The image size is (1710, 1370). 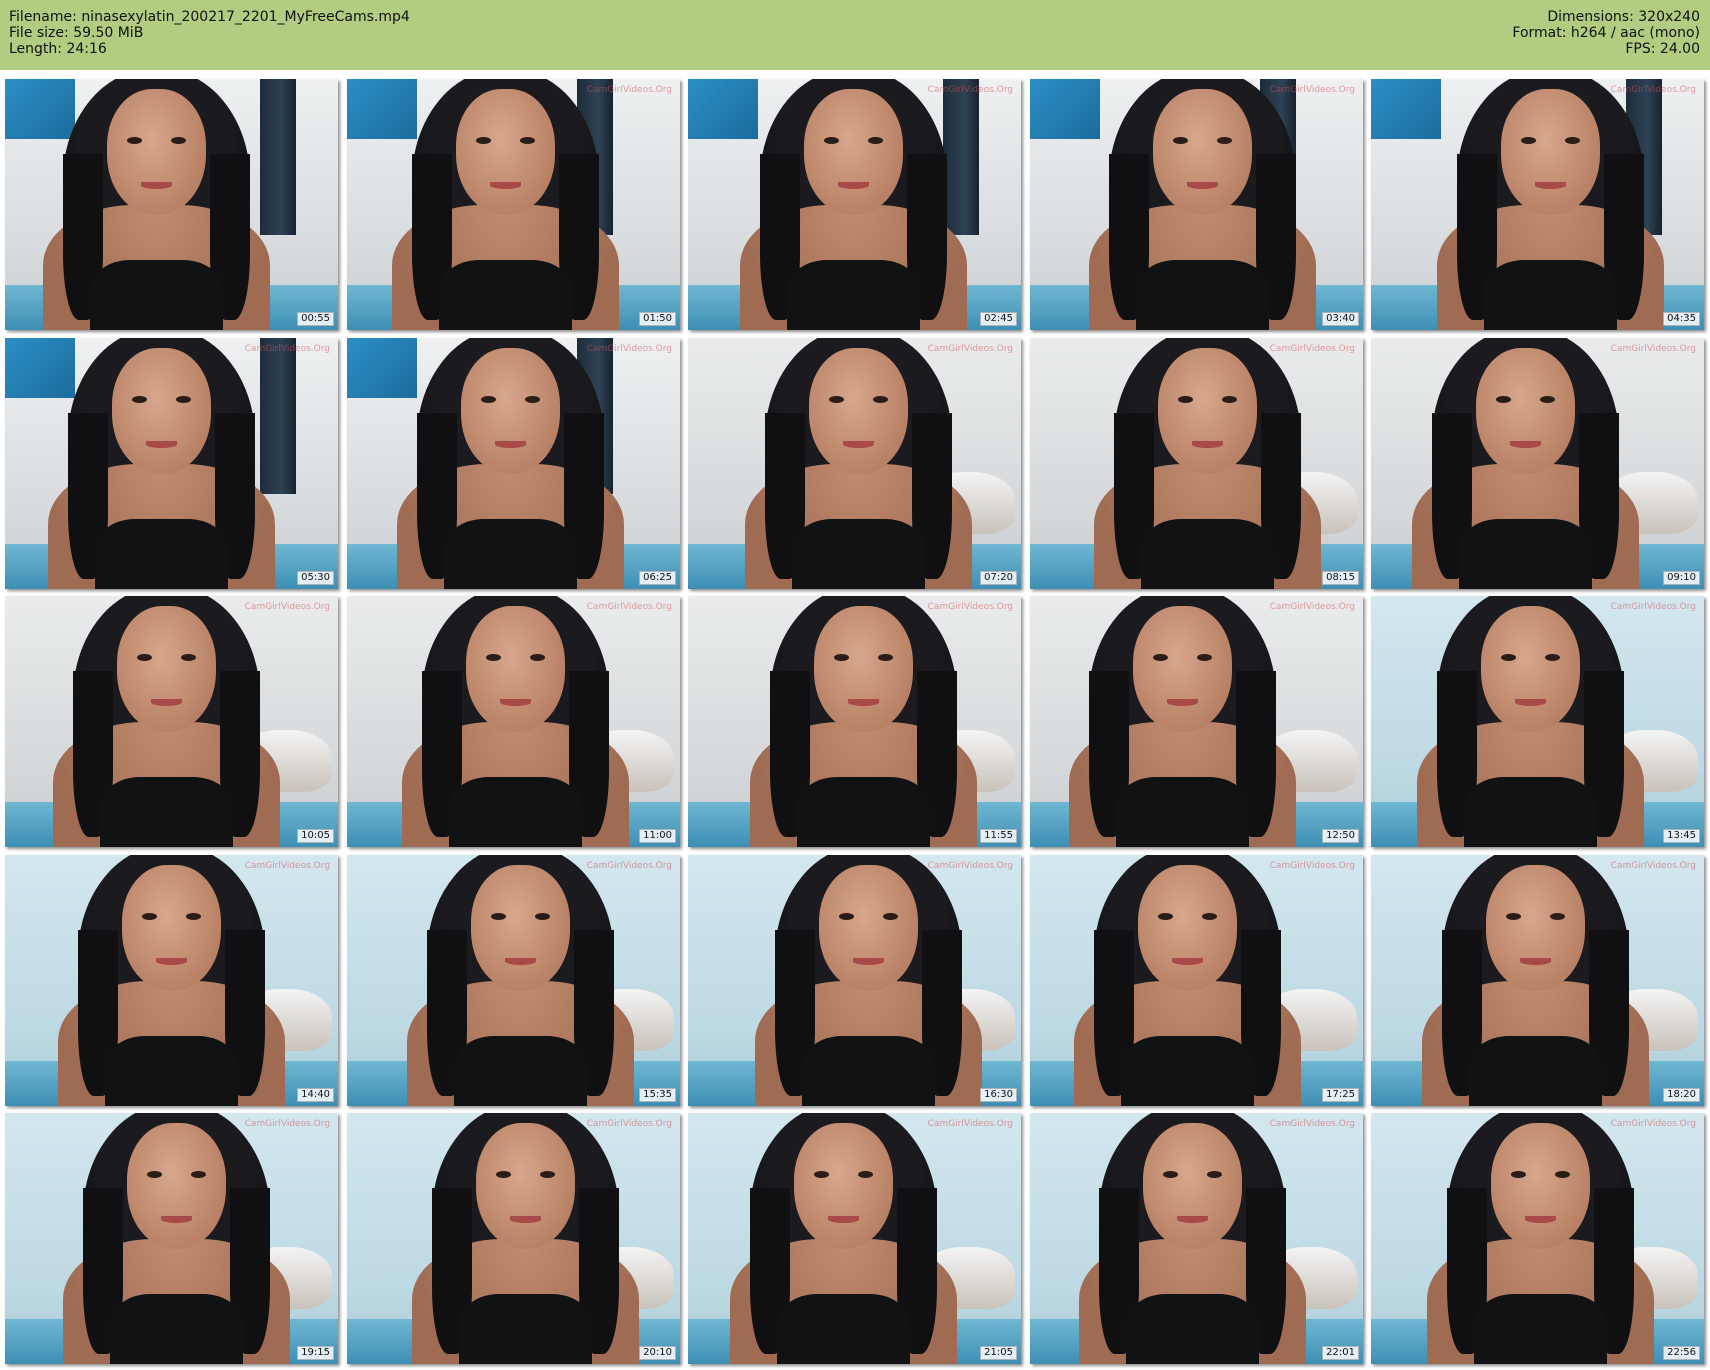 What do you see at coordinates (854, 980) in the screenshot?
I see `video-thumbnail: CamGirlVideos.Org 16:30` at bounding box center [854, 980].